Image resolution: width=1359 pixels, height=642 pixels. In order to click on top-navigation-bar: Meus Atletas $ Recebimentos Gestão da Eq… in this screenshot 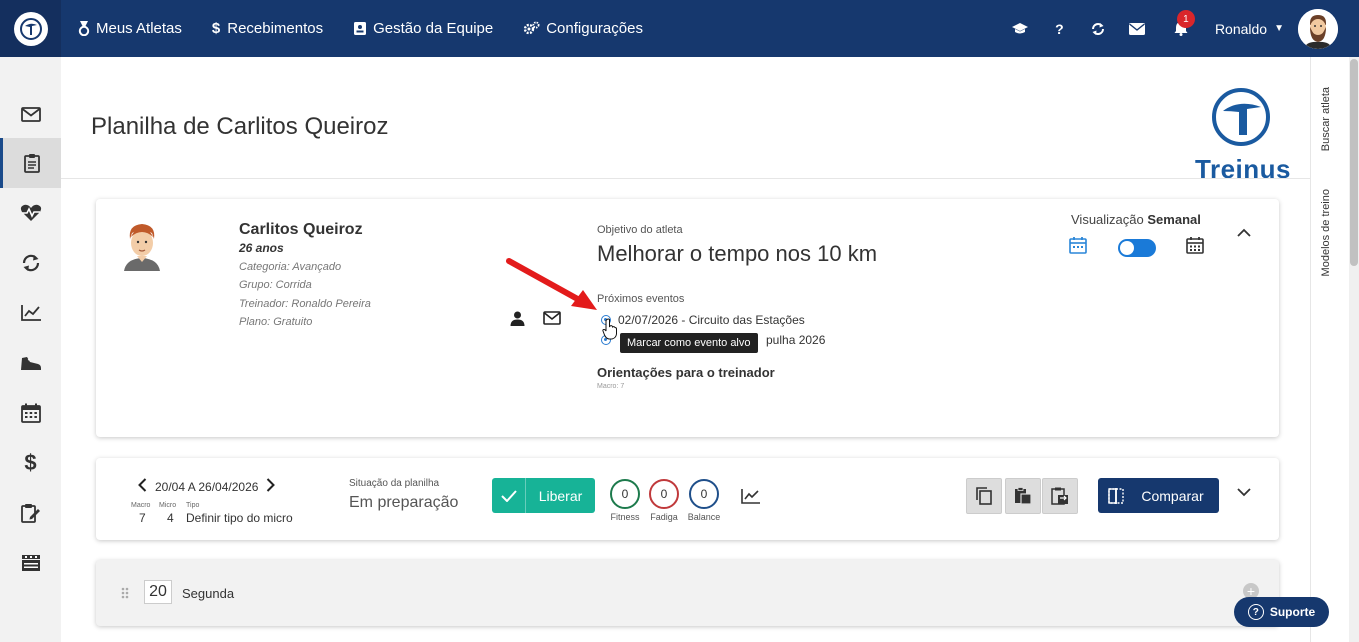, I will do `click(679, 28)`.